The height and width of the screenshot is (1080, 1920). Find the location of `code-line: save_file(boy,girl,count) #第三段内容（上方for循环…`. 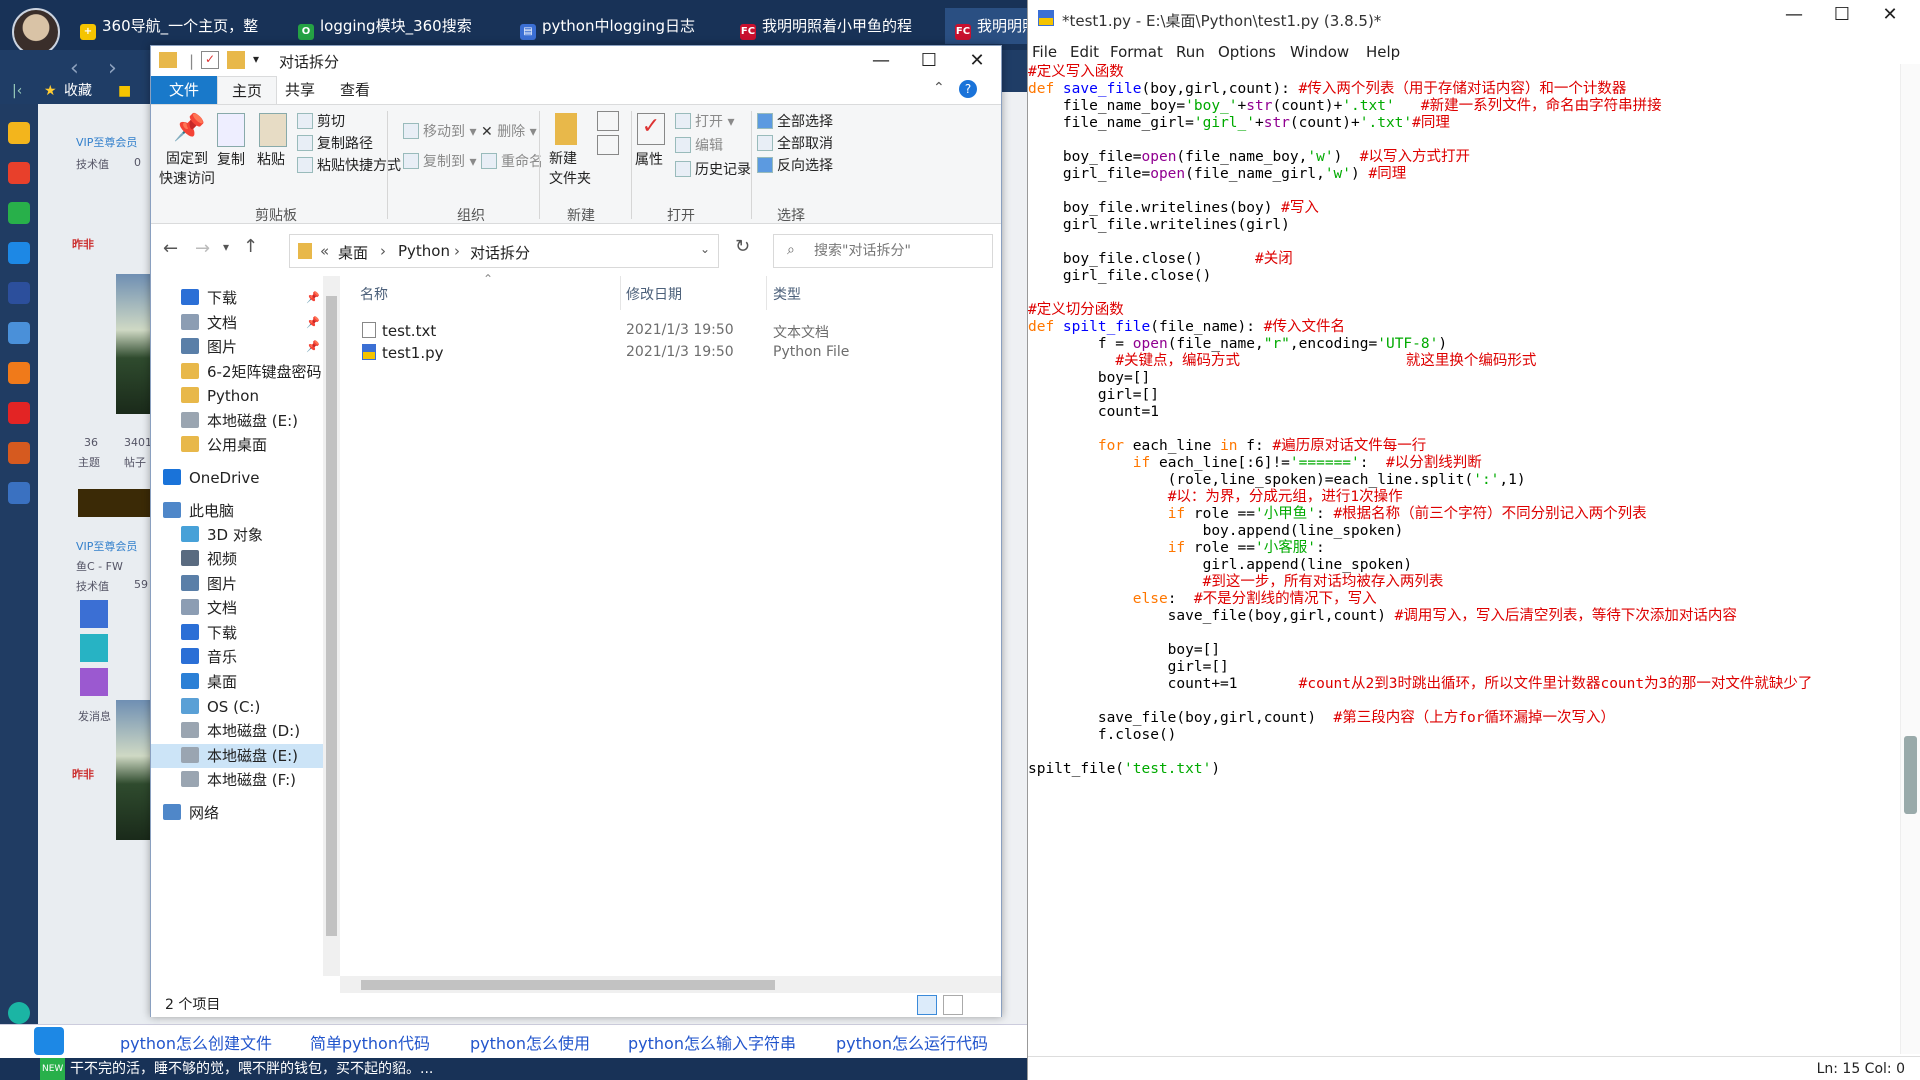

code-line: save_file(boy,girl,count) #第三段内容（上方for循环… is located at coordinates (1463, 718).